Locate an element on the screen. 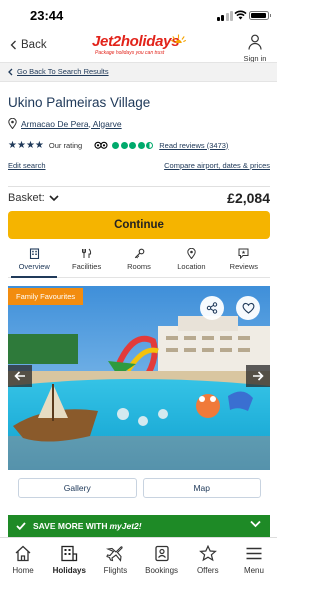  map-button: Map is located at coordinates (201, 488).